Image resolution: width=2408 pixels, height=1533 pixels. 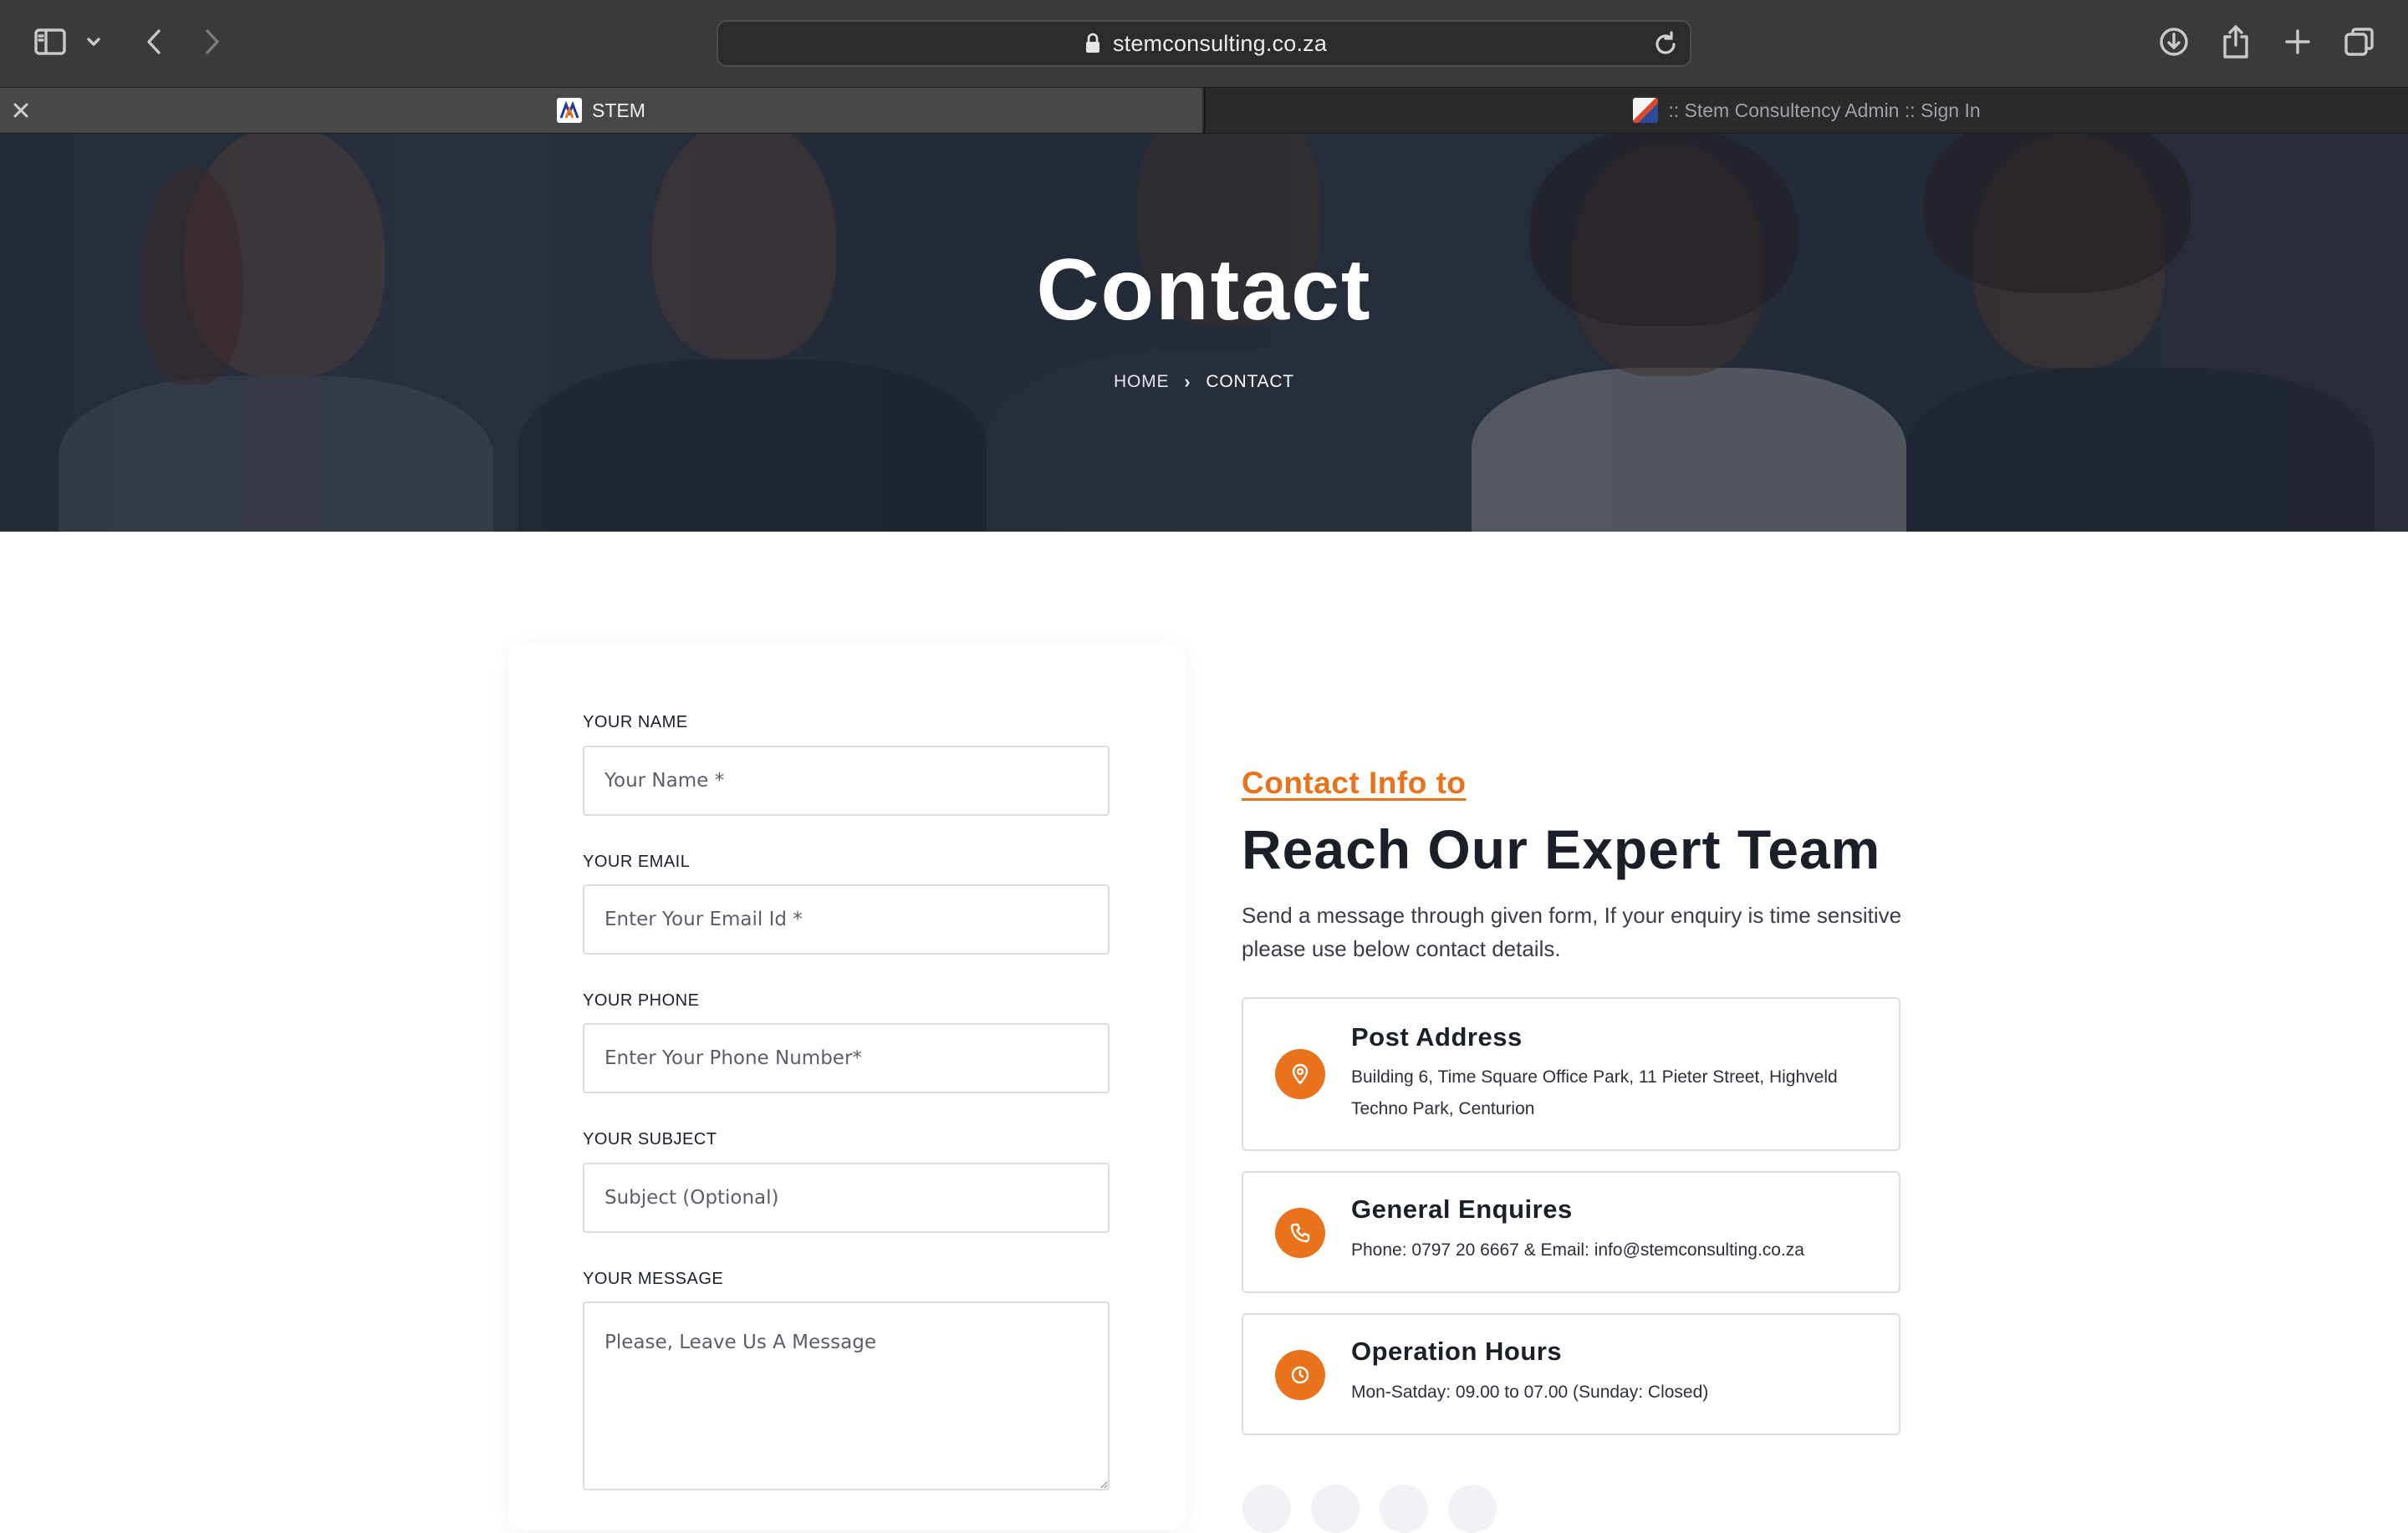 I want to click on name-input, so click(x=846, y=781).